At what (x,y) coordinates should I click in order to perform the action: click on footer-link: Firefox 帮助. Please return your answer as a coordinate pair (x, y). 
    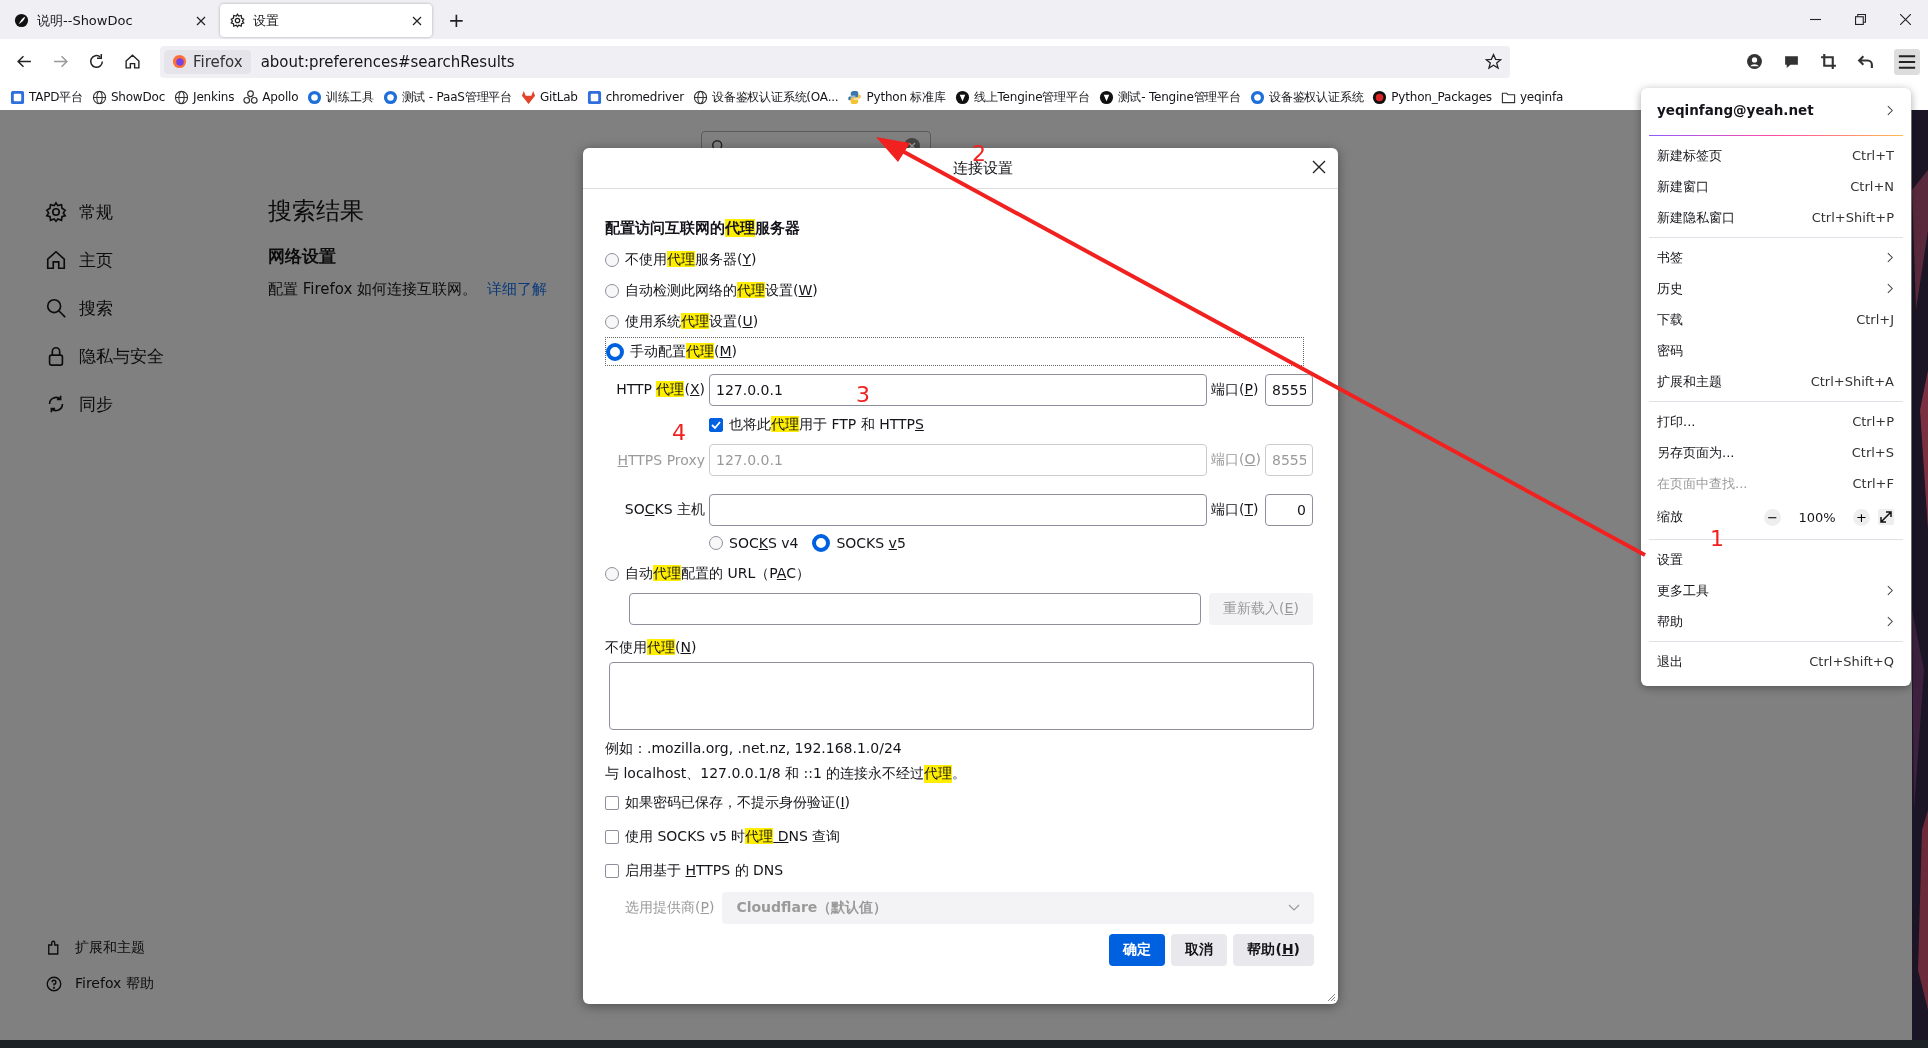
    Looking at the image, I should click on (114, 984).